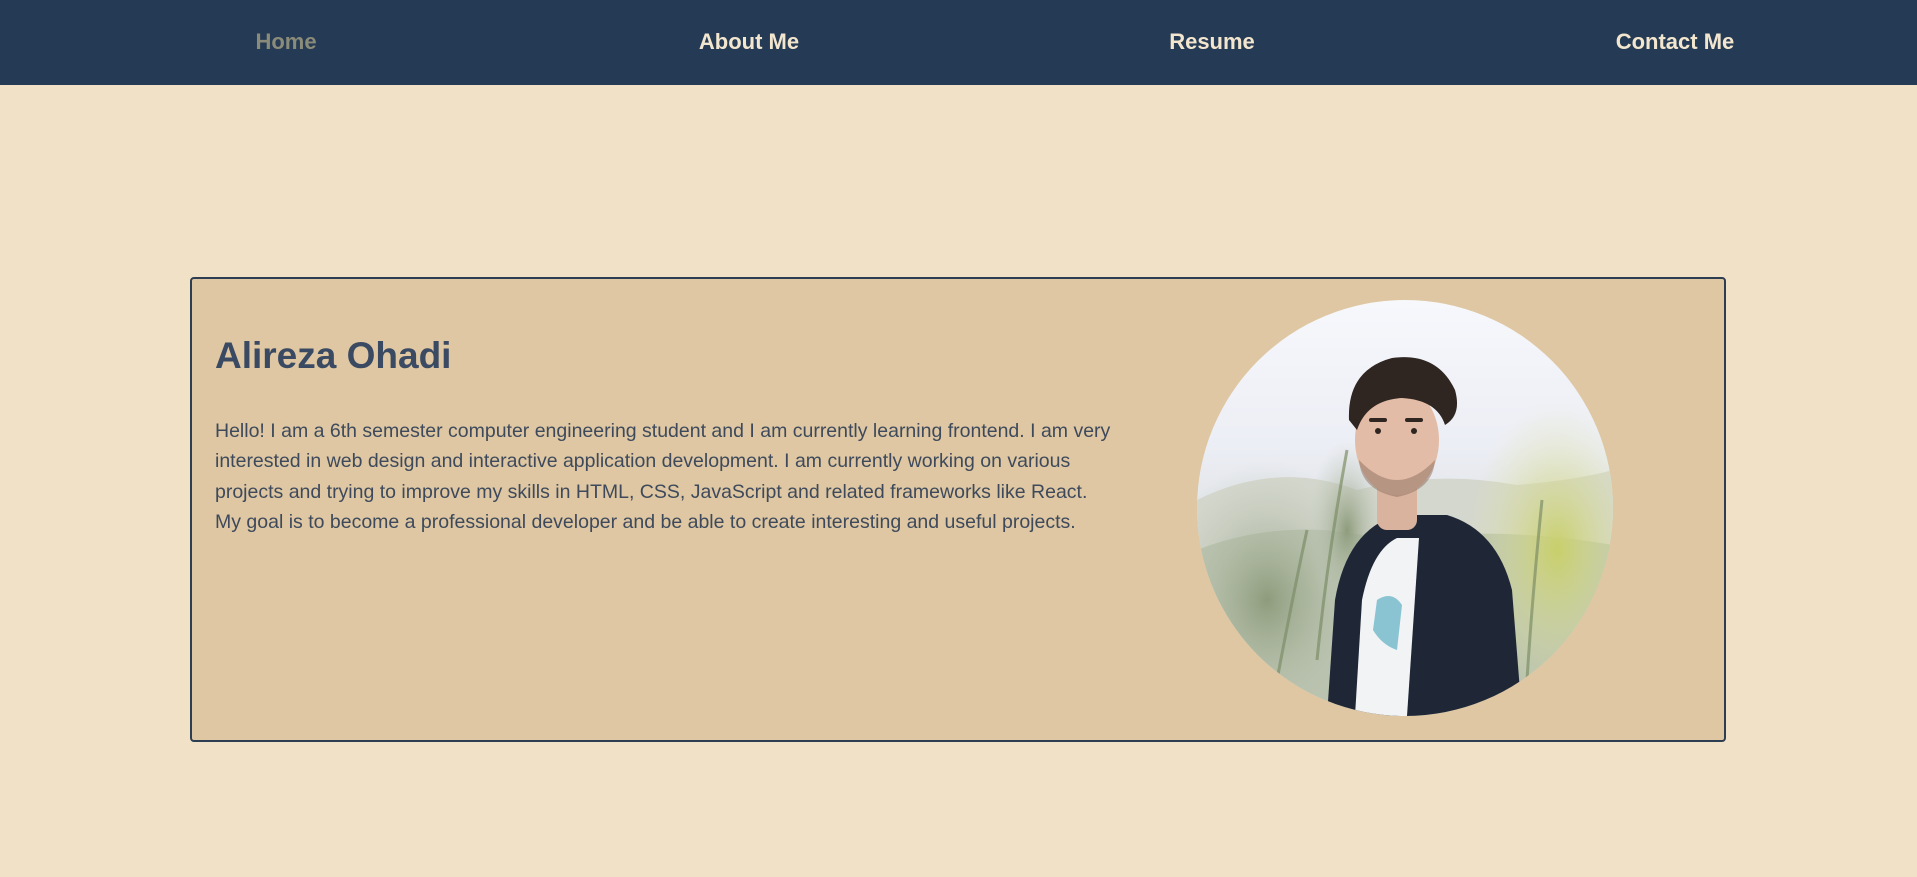  Describe the element at coordinates (285, 42) in the screenshot. I see `nav-link-home: Home` at that location.